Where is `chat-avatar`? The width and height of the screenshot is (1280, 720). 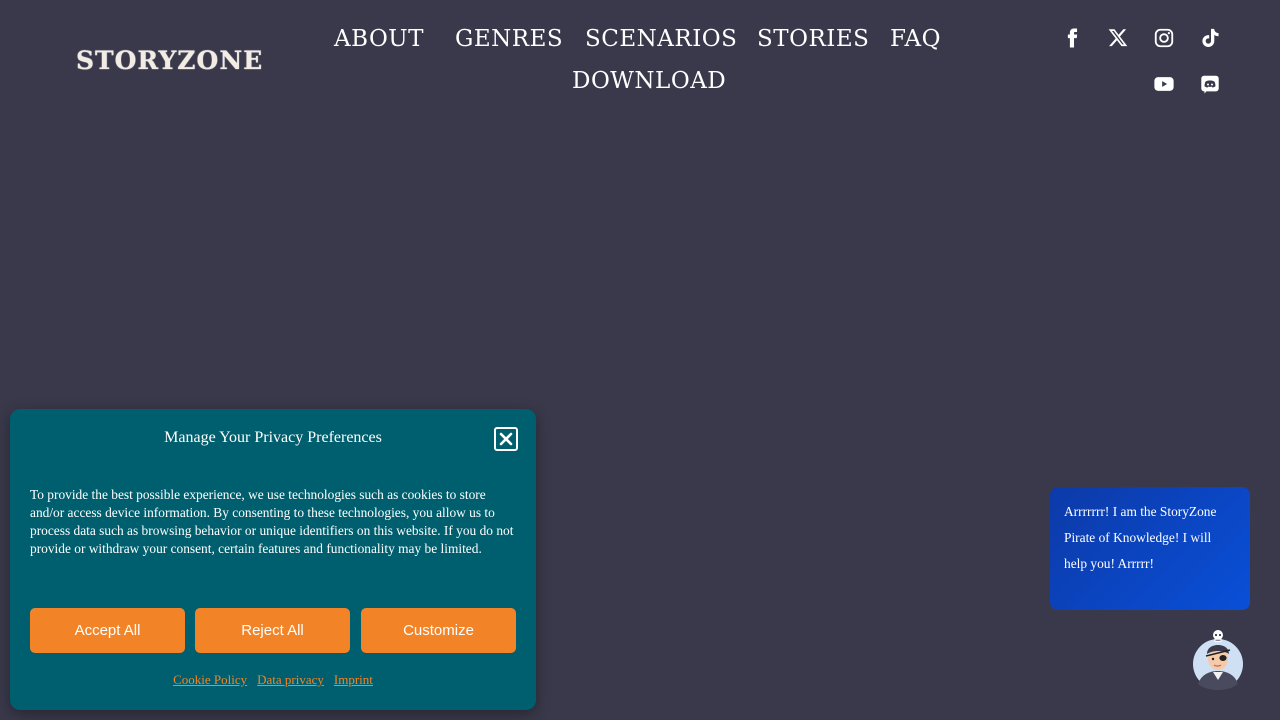
chat-avatar is located at coordinates (1218, 658).